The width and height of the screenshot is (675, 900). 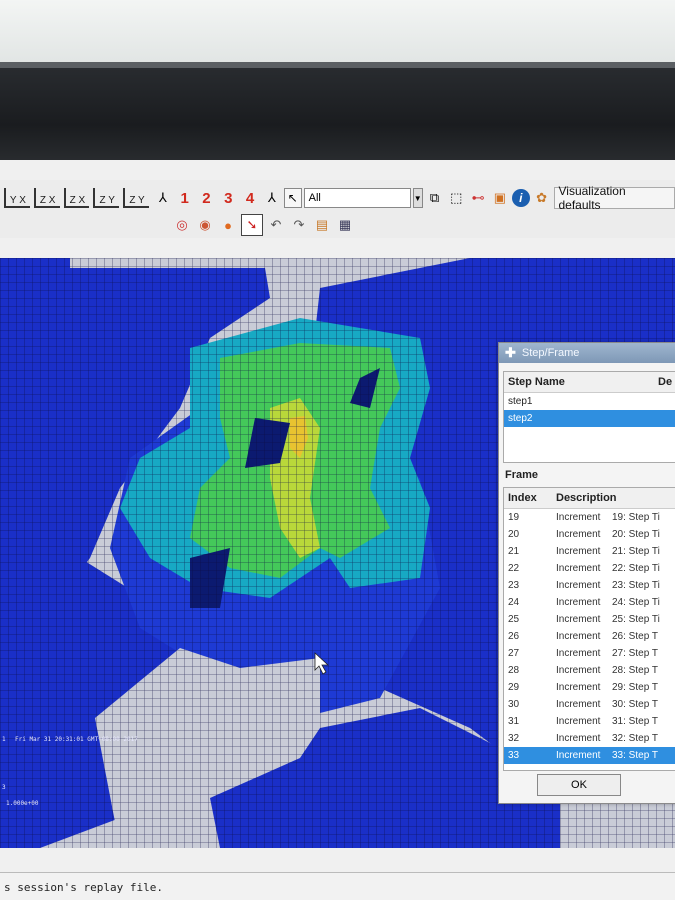 I want to click on frame-row: 33 Increment 33: Step T, so click(x=589, y=755).